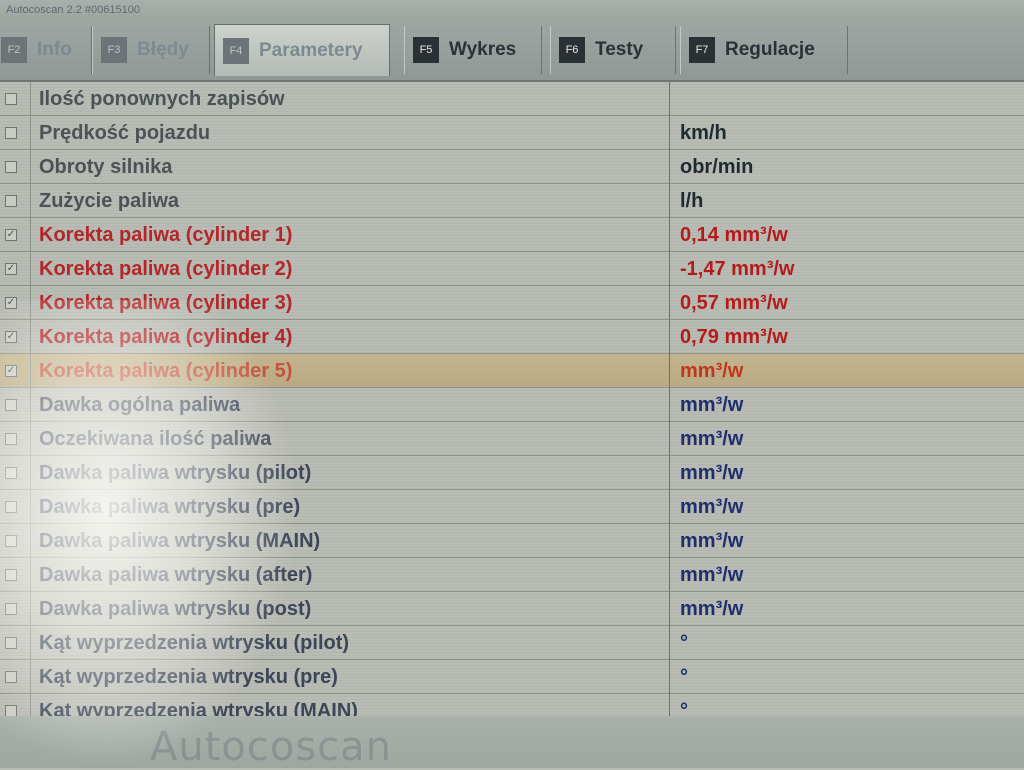 The width and height of the screenshot is (1024, 770). I want to click on tab-info: F2 Info, so click(46, 50).